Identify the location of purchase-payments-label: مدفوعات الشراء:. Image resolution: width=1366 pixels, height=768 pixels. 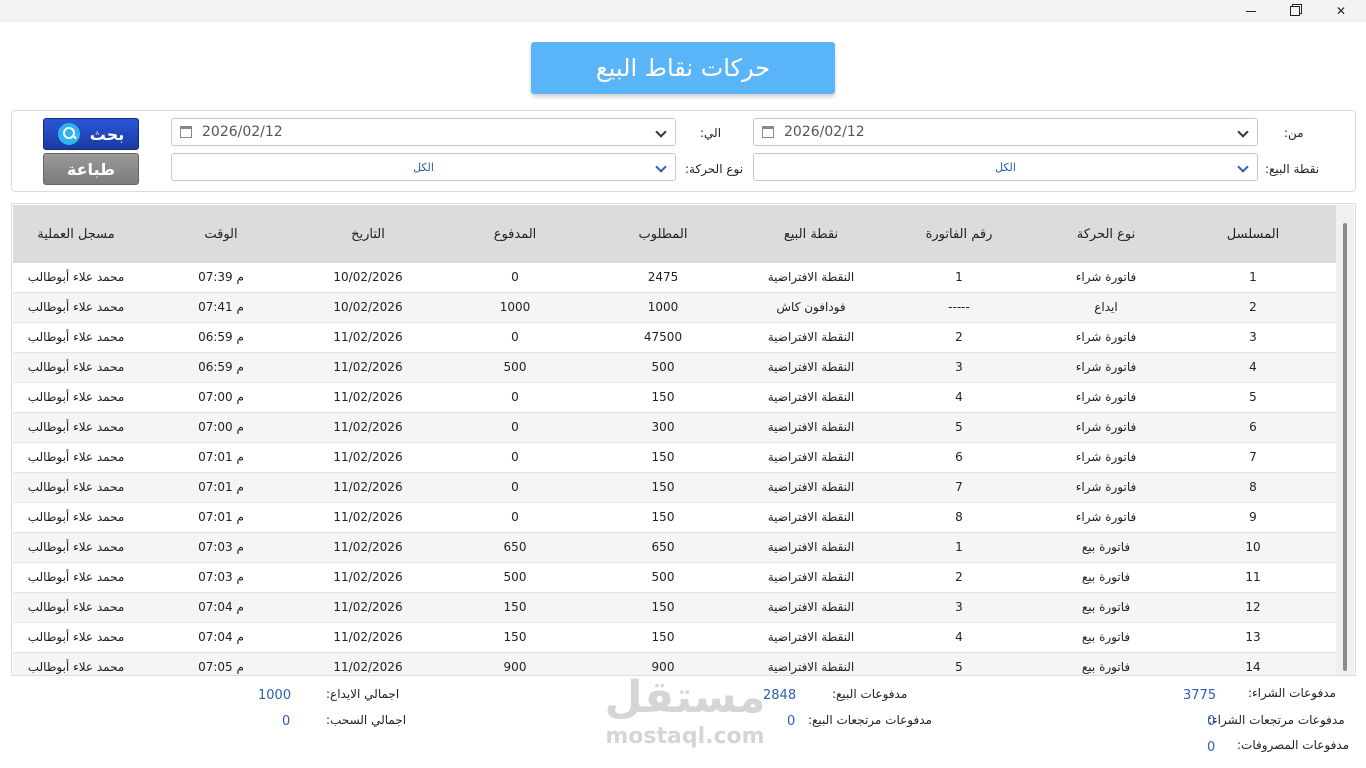
(1292, 693).